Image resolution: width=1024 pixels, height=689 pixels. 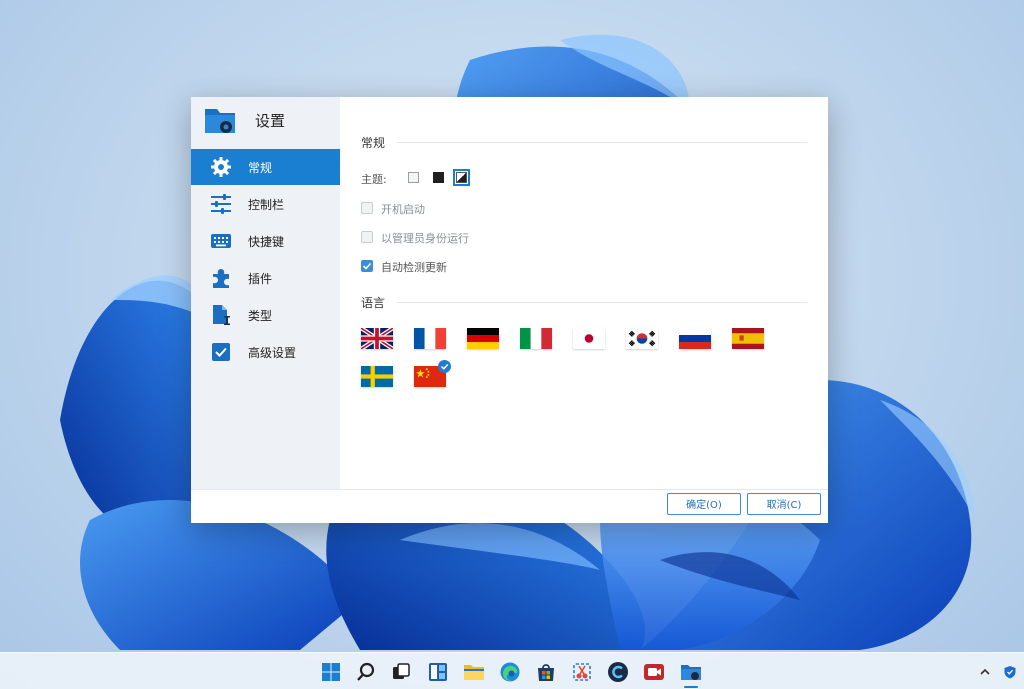 What do you see at coordinates (221, 167) in the screenshot?
I see `gear-icon` at bounding box center [221, 167].